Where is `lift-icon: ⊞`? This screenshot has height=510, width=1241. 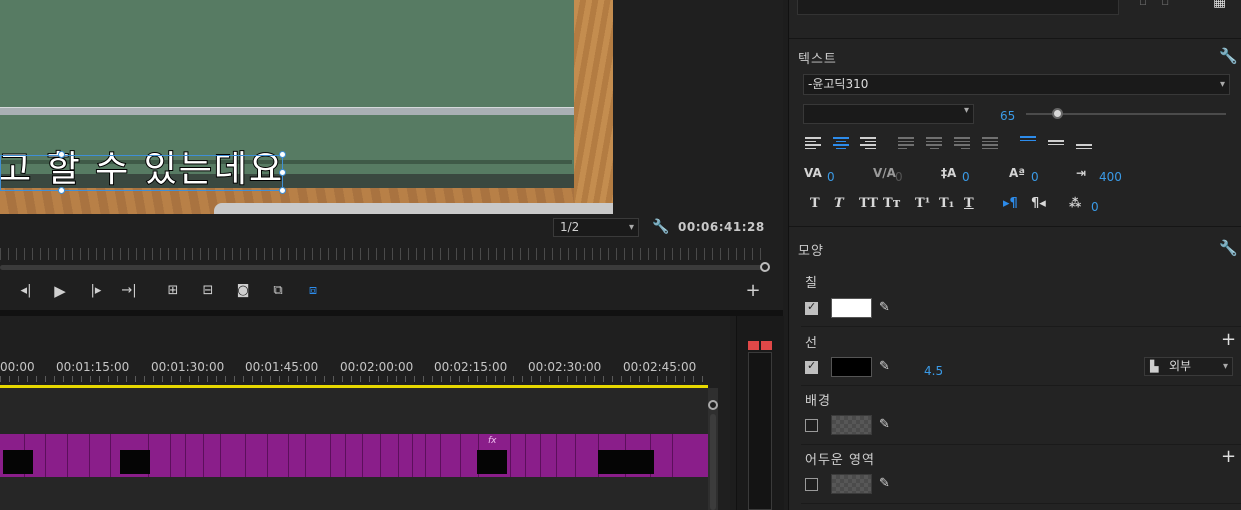
lift-icon: ⊞ is located at coordinates (173, 291).